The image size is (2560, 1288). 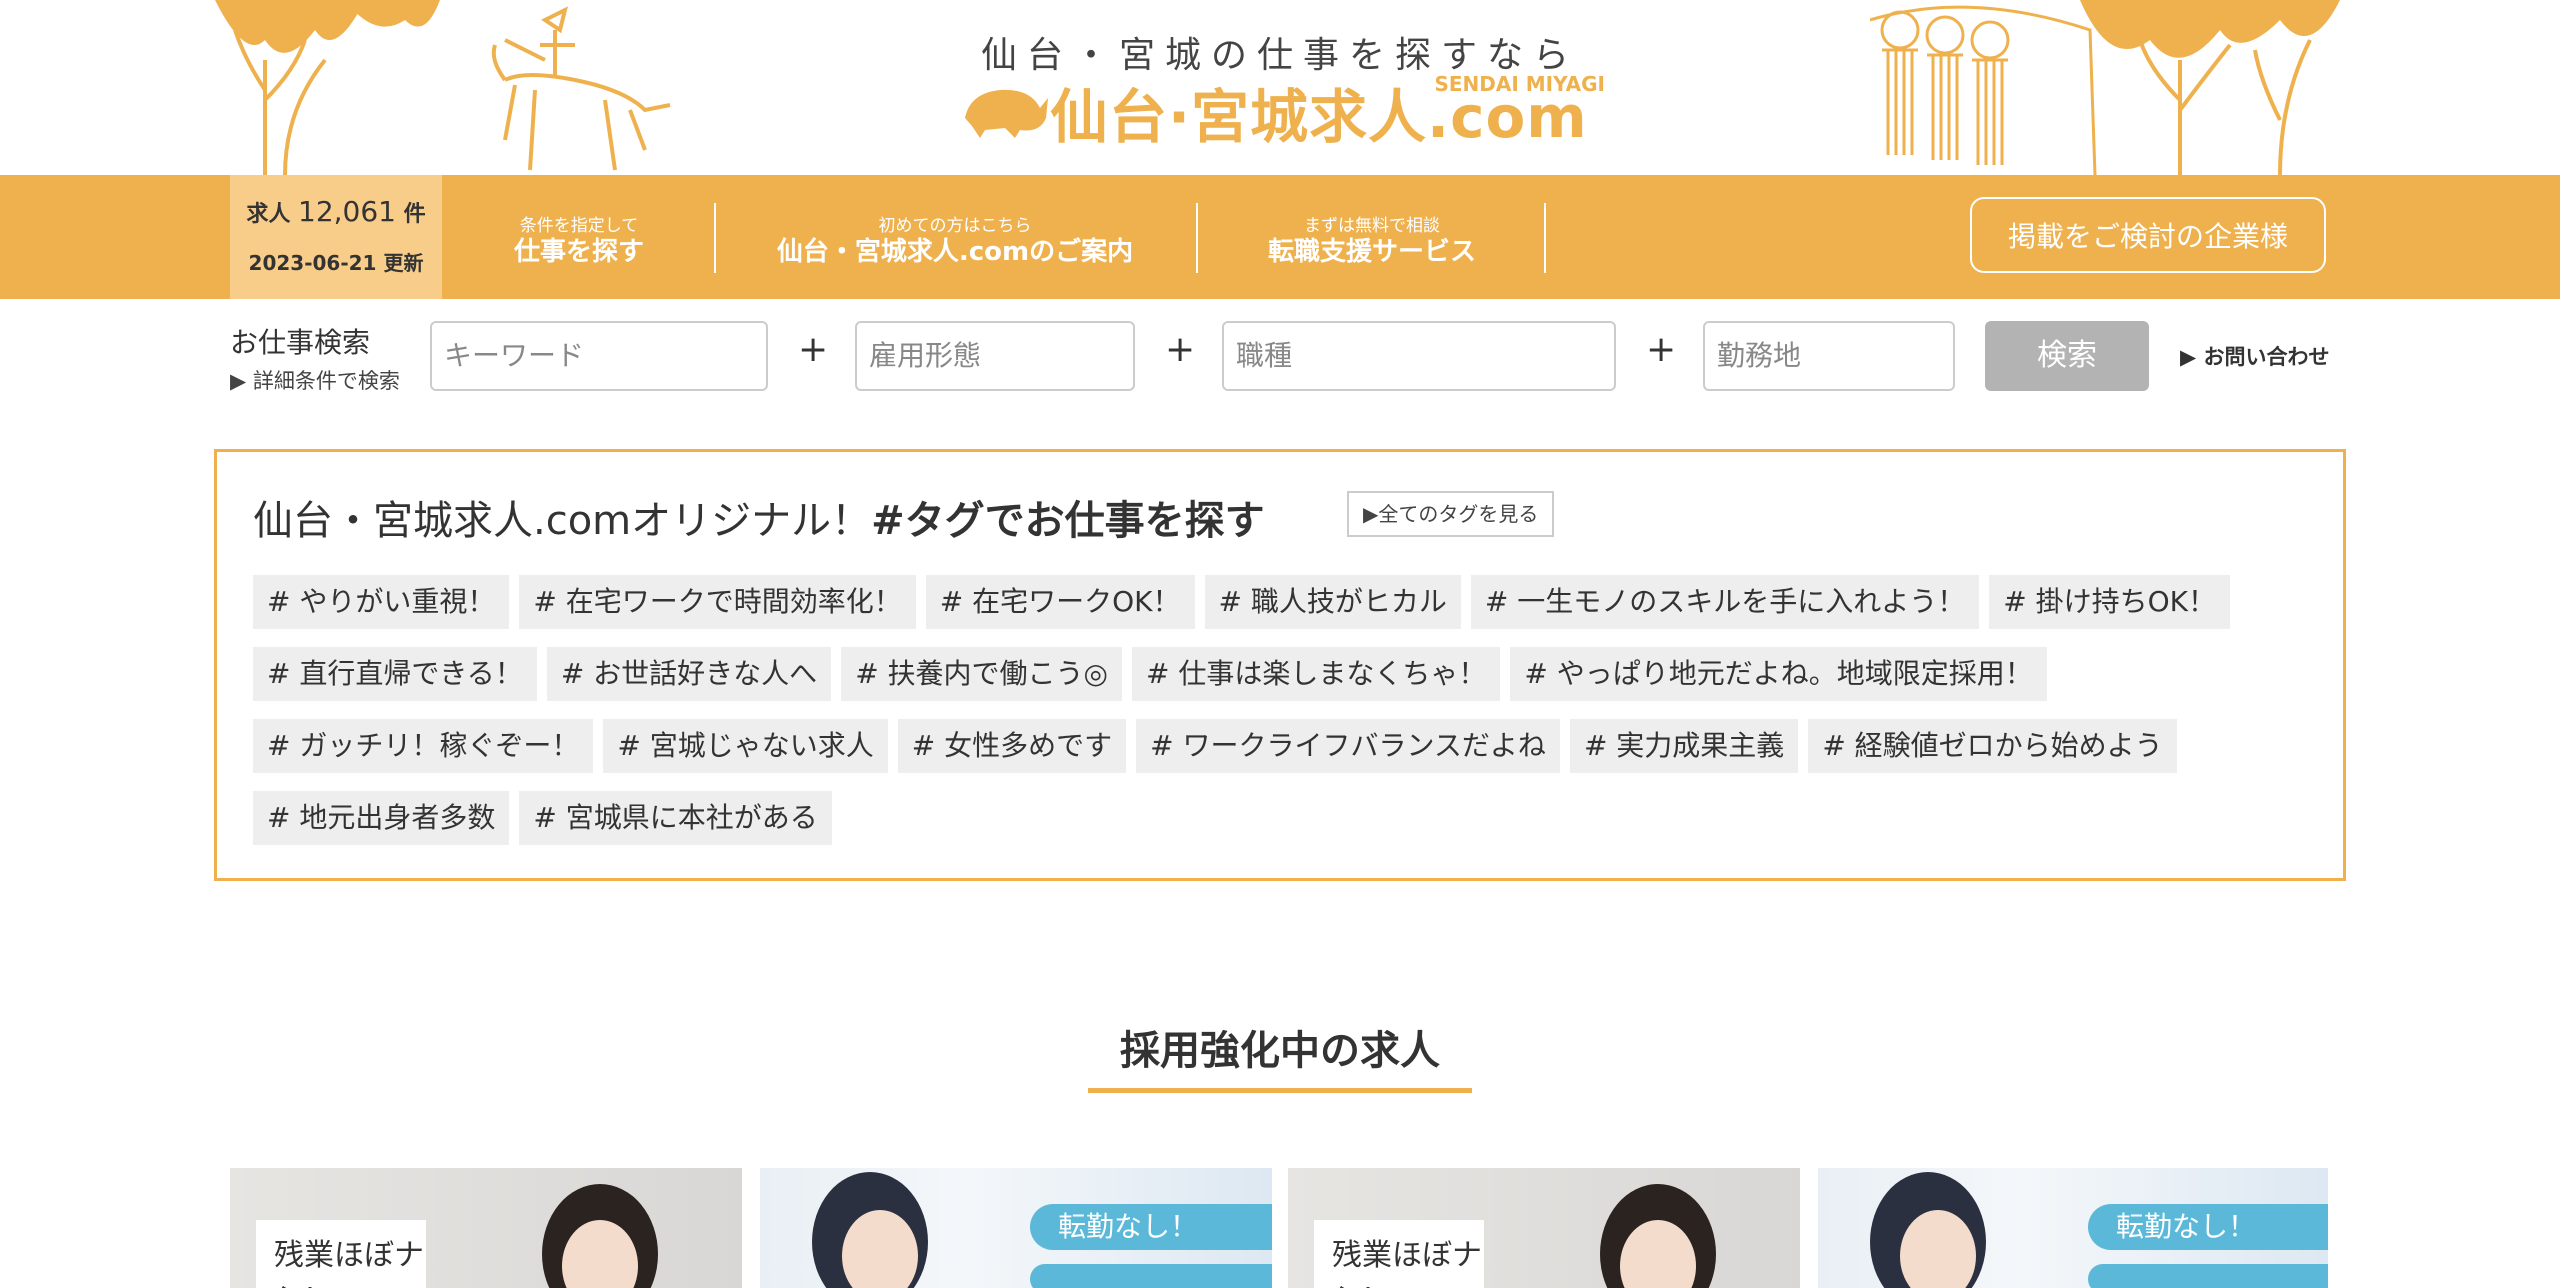 What do you see at coordinates (1992, 746) in the screenshot?
I see `tag-item: # 経験値ゼロから始めよう` at bounding box center [1992, 746].